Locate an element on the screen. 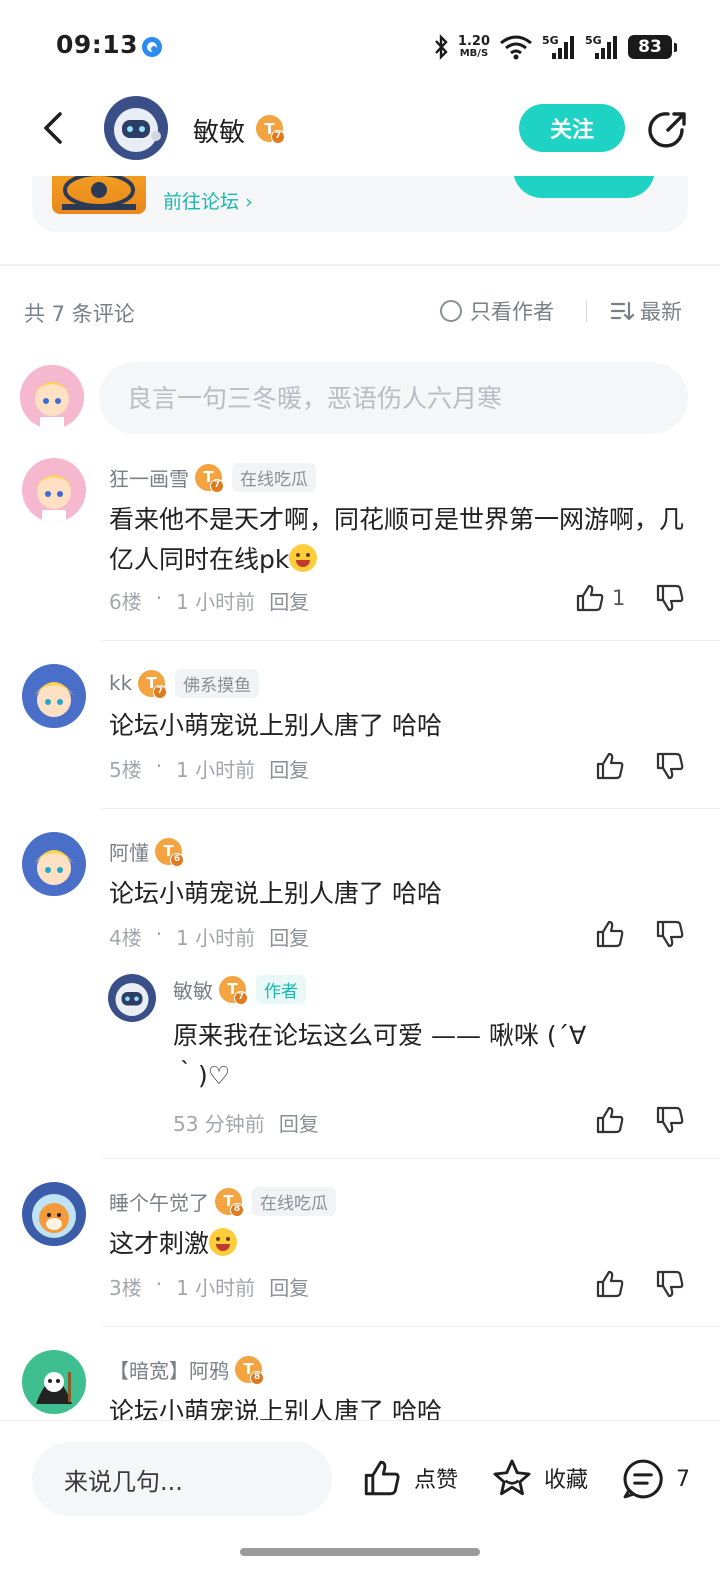 Image resolution: width=720 pixels, height=1569 pixels. like-button: 1 is located at coordinates (599, 598).